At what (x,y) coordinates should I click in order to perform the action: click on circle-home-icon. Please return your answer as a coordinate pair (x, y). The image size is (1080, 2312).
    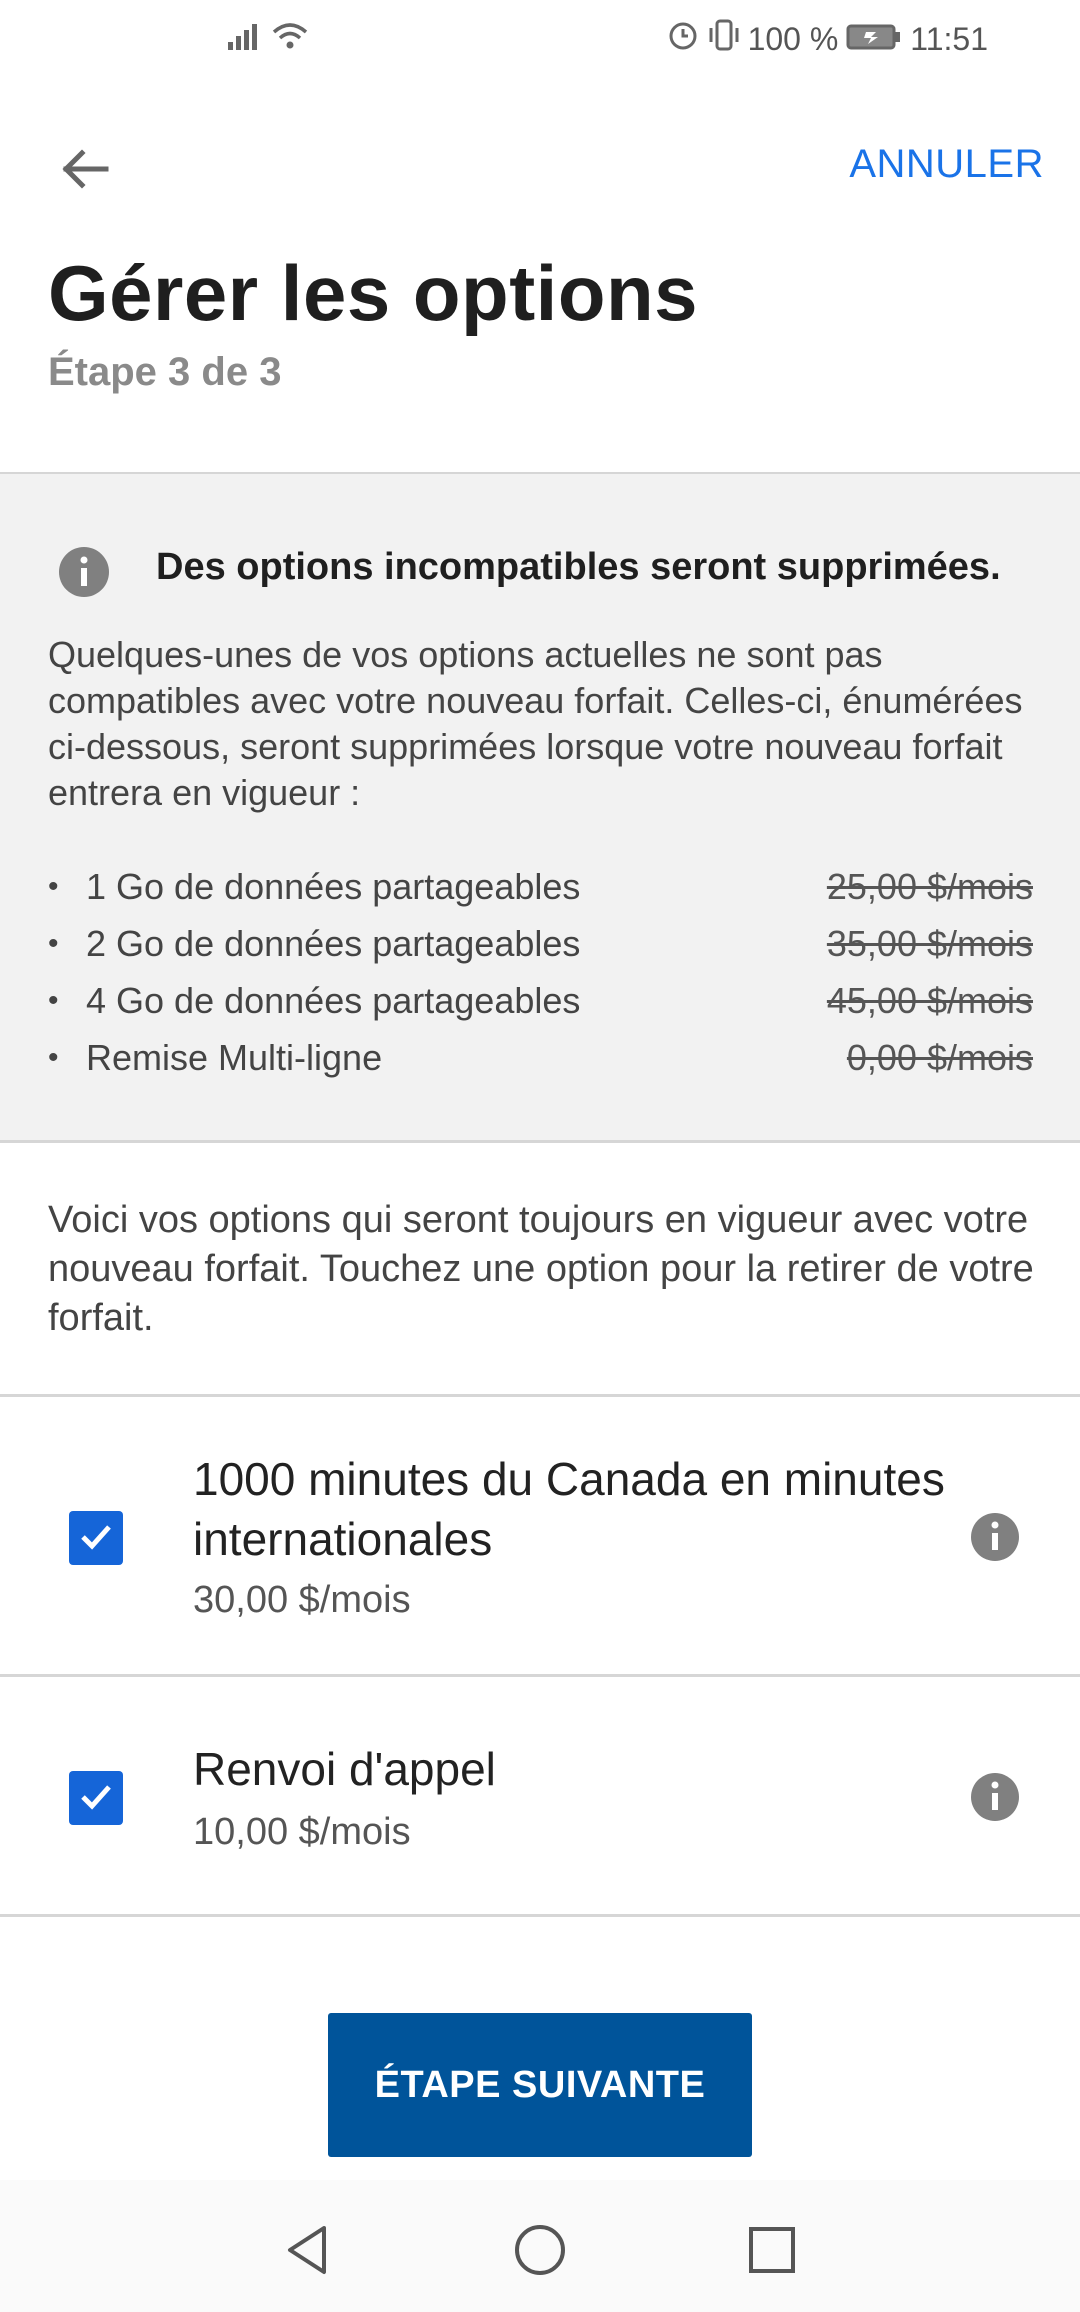
    Looking at the image, I should click on (540, 2250).